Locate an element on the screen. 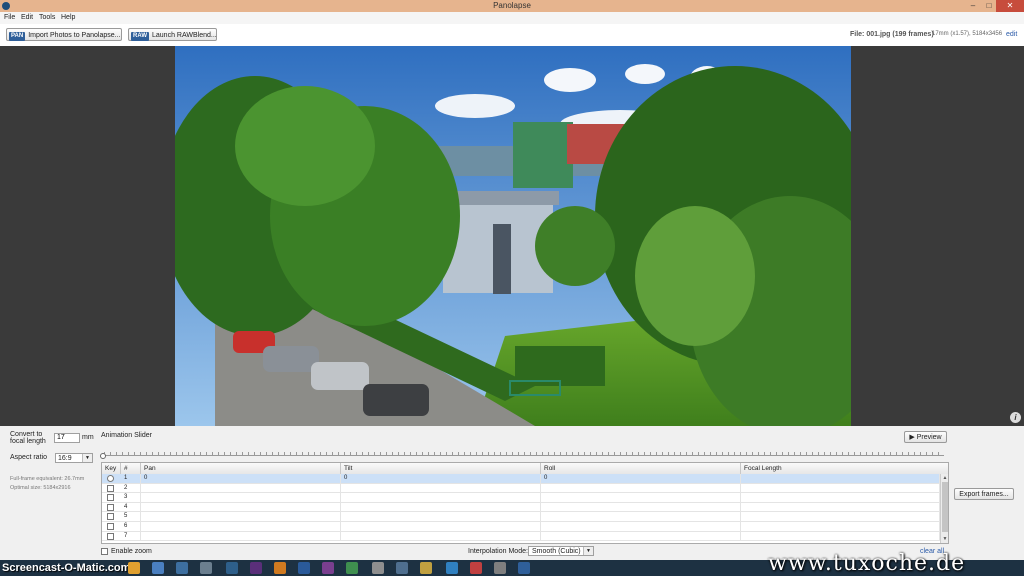  illustrator-icon is located at coordinates (280, 568).